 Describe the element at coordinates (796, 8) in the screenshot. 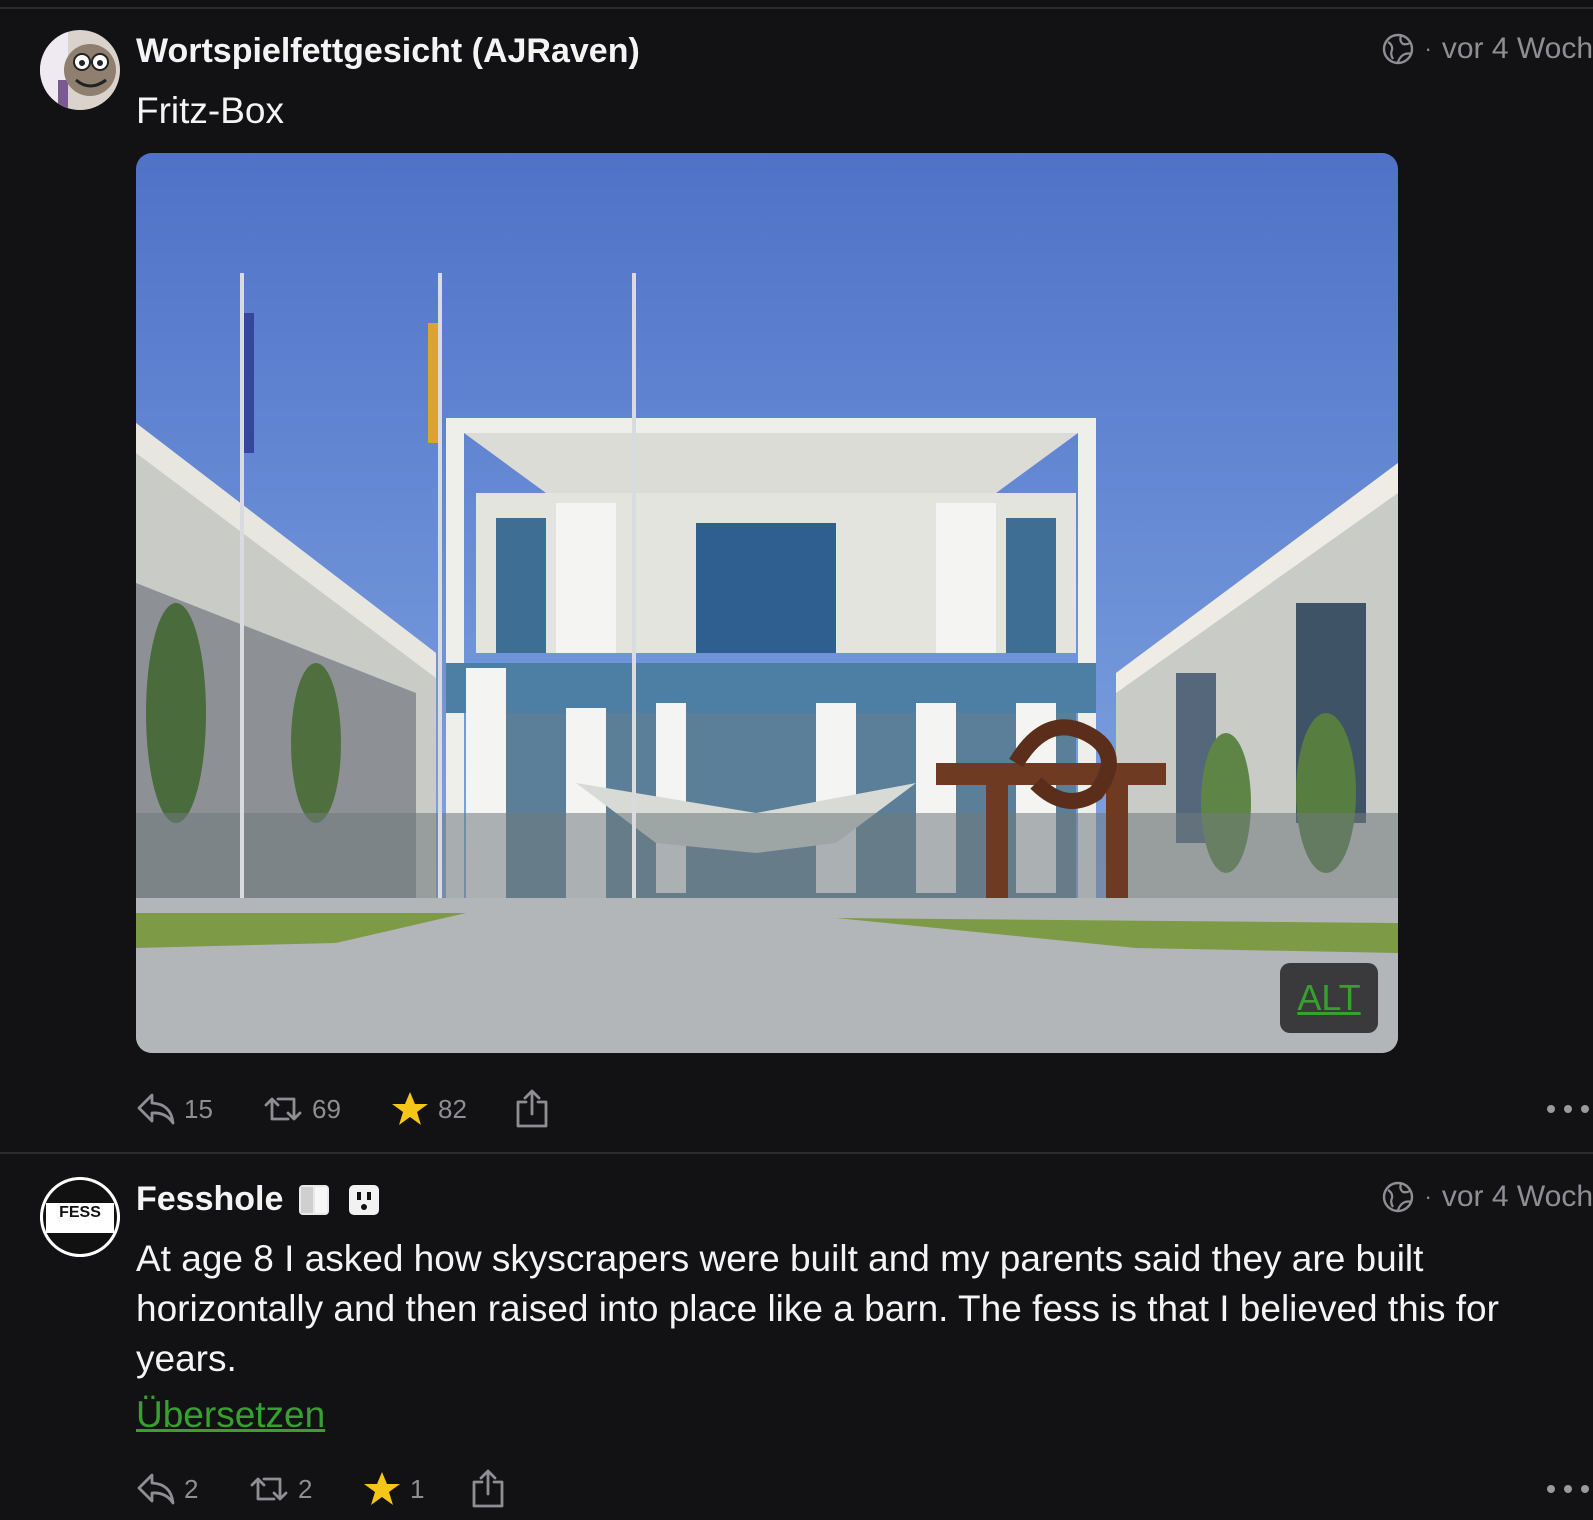

I see `top-divider` at that location.